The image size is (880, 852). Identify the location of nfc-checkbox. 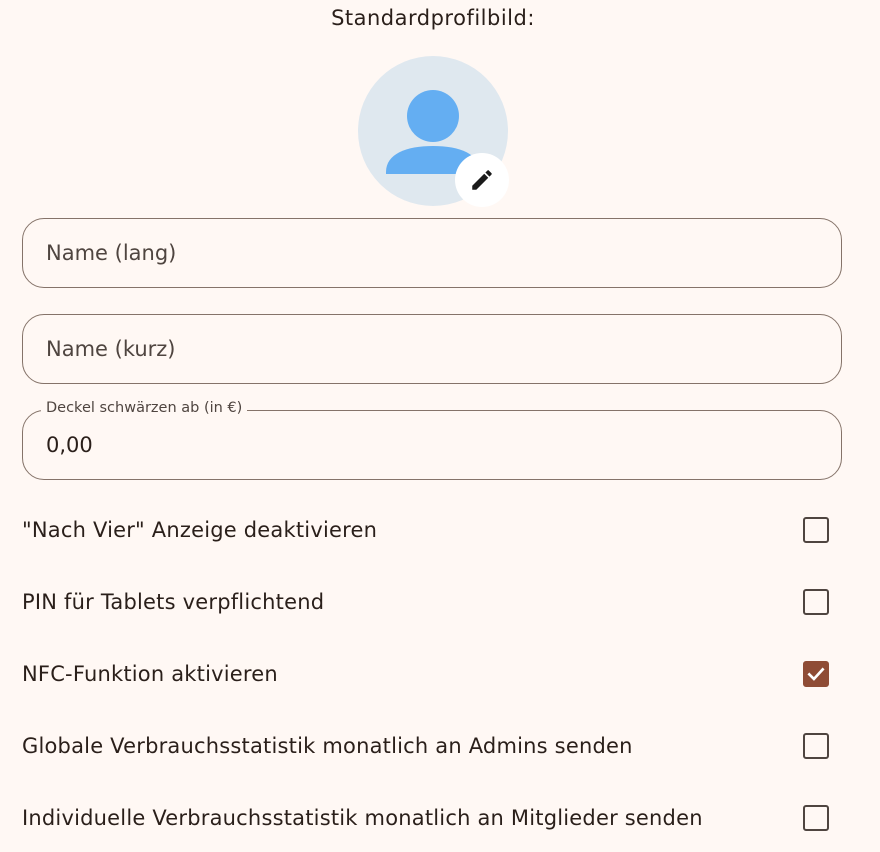
(816, 674).